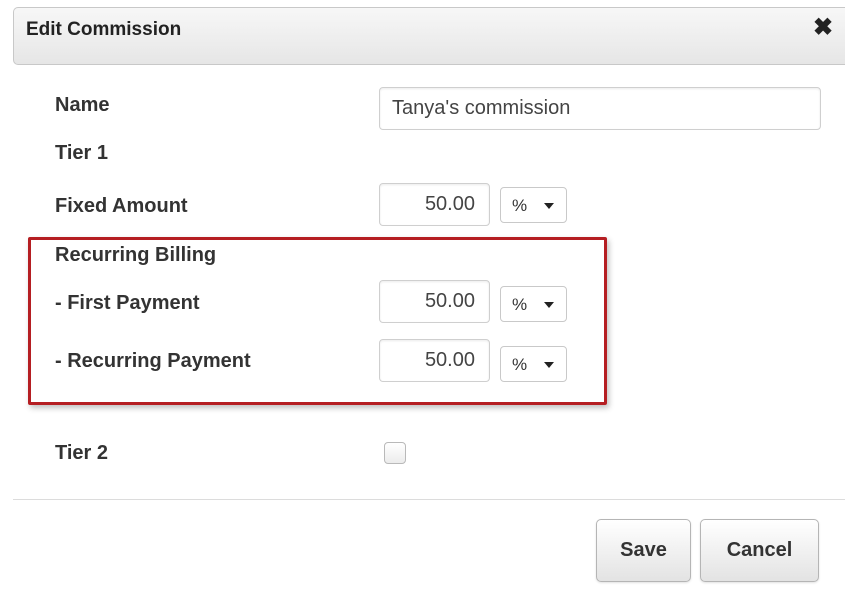 This screenshot has height=606, width=845. Describe the element at coordinates (823, 28) in the screenshot. I see `close-icon: ✖` at that location.